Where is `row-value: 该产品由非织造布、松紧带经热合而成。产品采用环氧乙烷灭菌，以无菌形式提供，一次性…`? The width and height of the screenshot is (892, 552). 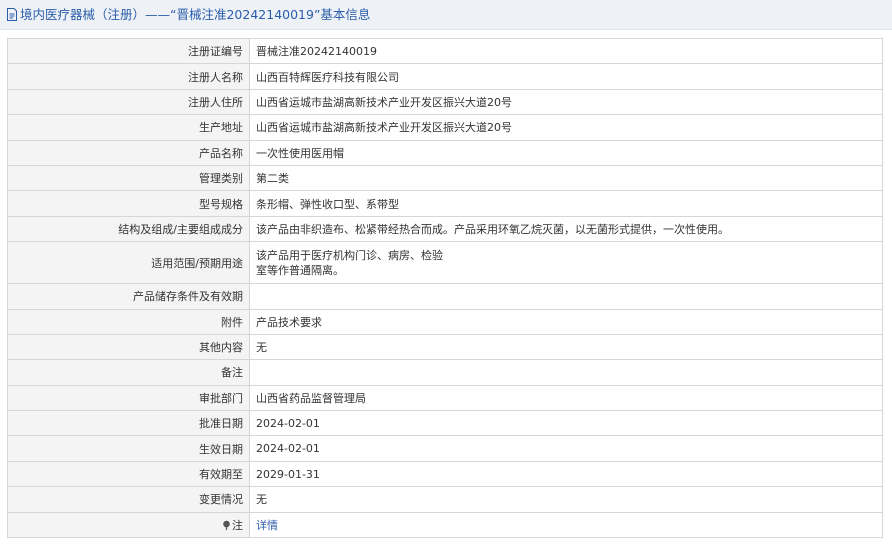 row-value: 该产品由非织造布、松紧带经热合而成。产品采用环氧乙烷灭菌，以无菌形式提供，一次性… is located at coordinates (566, 229).